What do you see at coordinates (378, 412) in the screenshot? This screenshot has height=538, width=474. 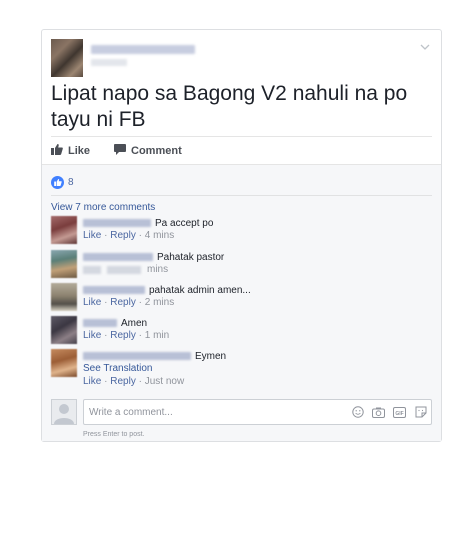 I see `camera-icon` at bounding box center [378, 412].